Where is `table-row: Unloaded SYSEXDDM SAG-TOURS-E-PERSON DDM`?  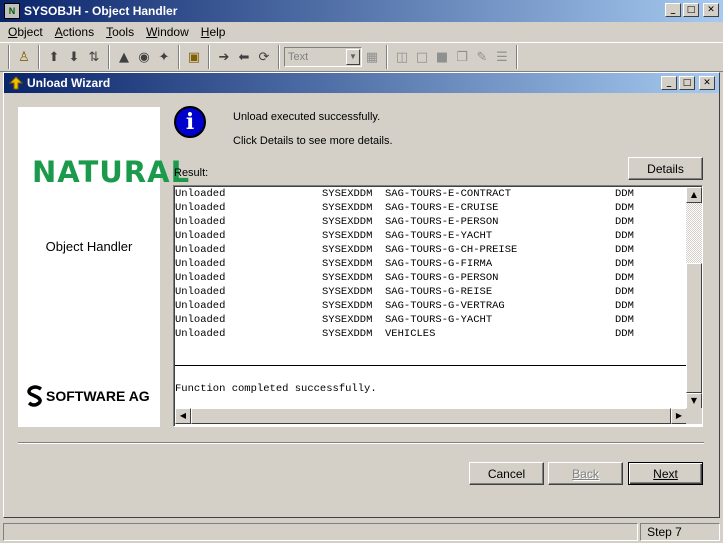 table-row: Unloaded SYSEXDDM SAG-TOURS-E-PERSON DDM is located at coordinates (431, 222).